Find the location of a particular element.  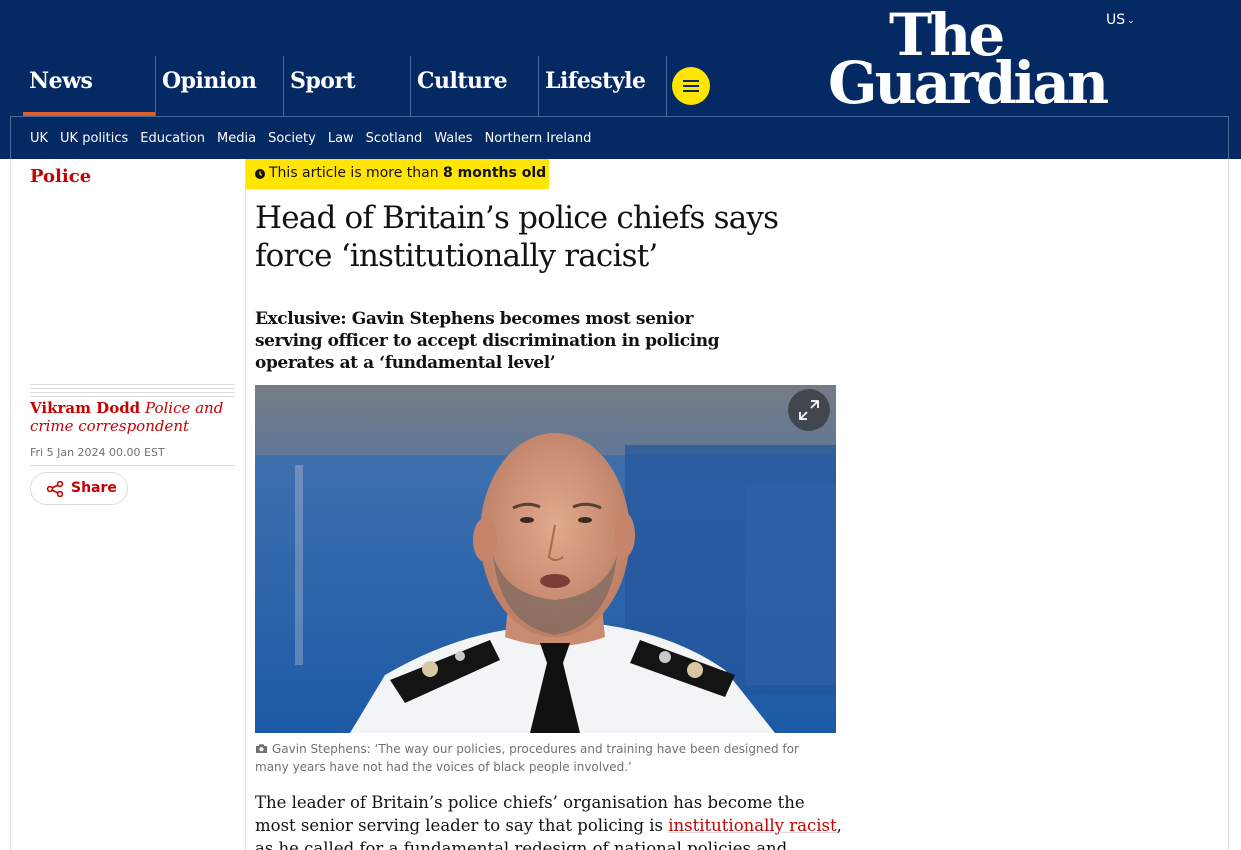

subnav-item-wales: Wales is located at coordinates (453, 138).